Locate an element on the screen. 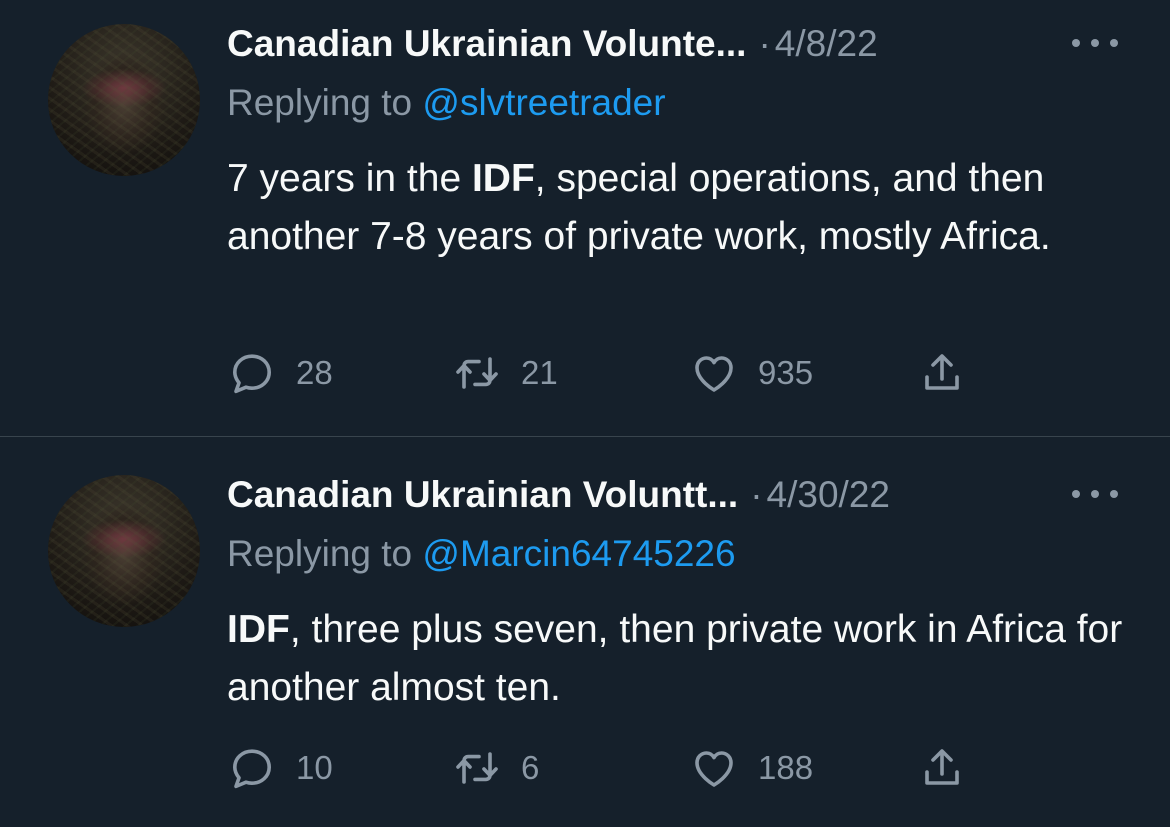 Image resolution: width=1170 pixels, height=827 pixels. reply-button: 10 is located at coordinates (280, 768).